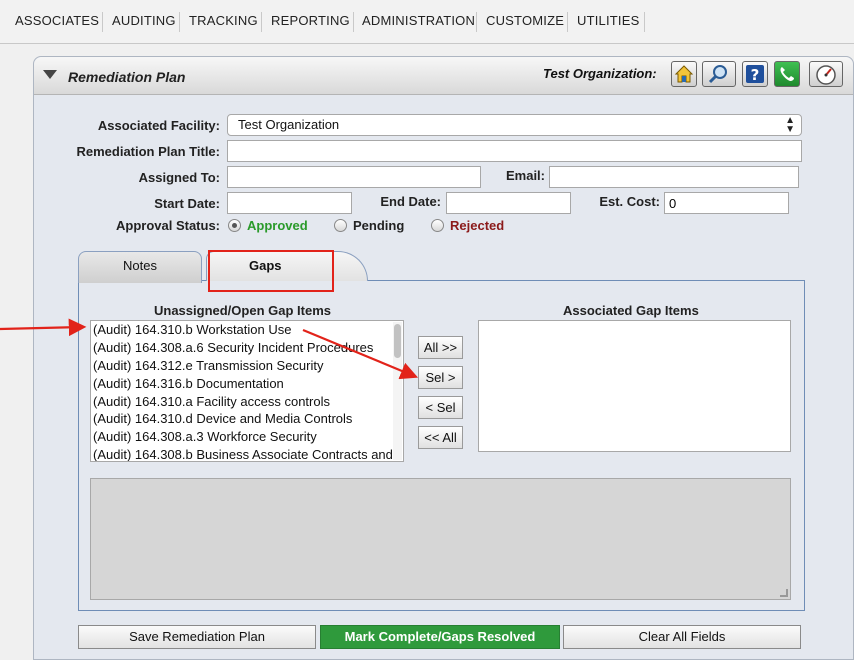 This screenshot has width=854, height=660. What do you see at coordinates (209, 349) in the screenshot?
I see `annotation-arrows` at bounding box center [209, 349].